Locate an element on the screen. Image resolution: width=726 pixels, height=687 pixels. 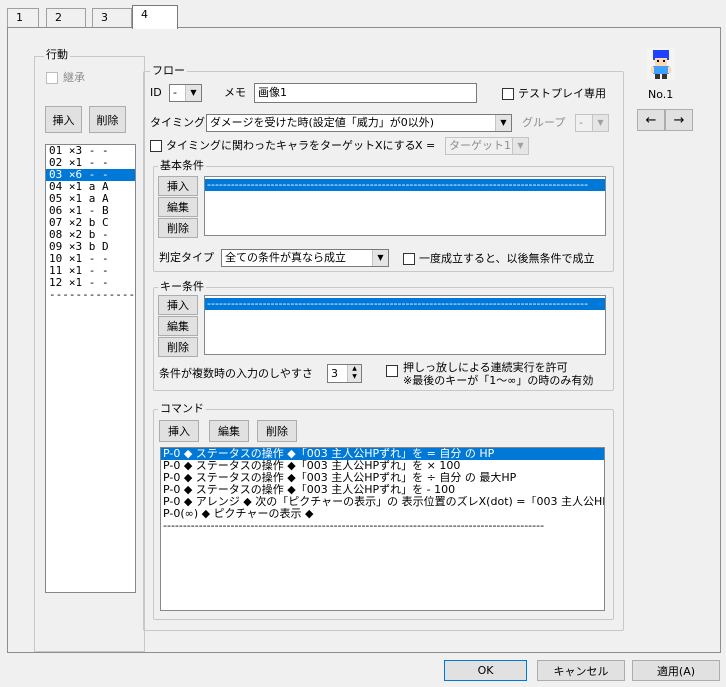
flow-group-title: フロー is located at coordinates (168, 71).